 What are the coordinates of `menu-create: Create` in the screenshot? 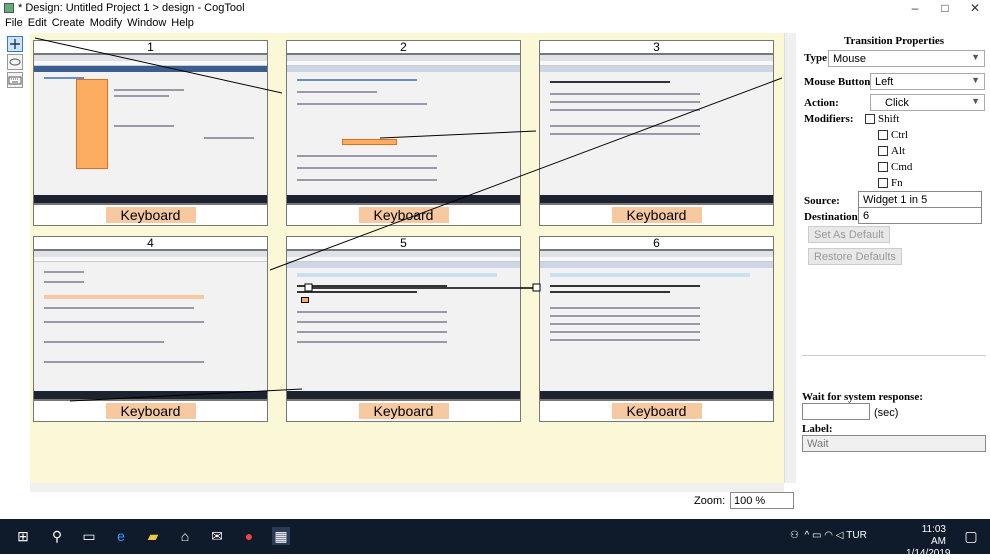 It's located at (68, 23).